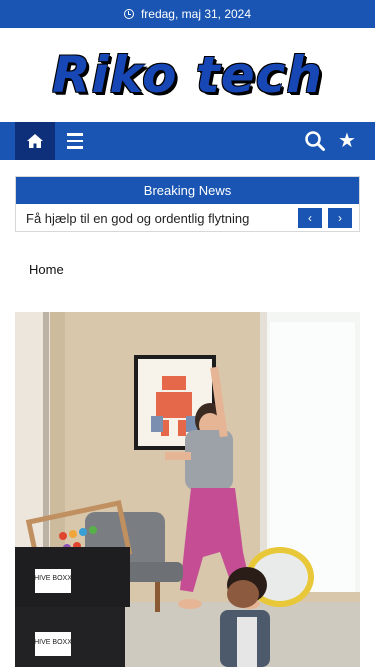 Image resolution: width=375 pixels, height=667 pixels. I want to click on site-logo: Riko tech, so click(187, 75).